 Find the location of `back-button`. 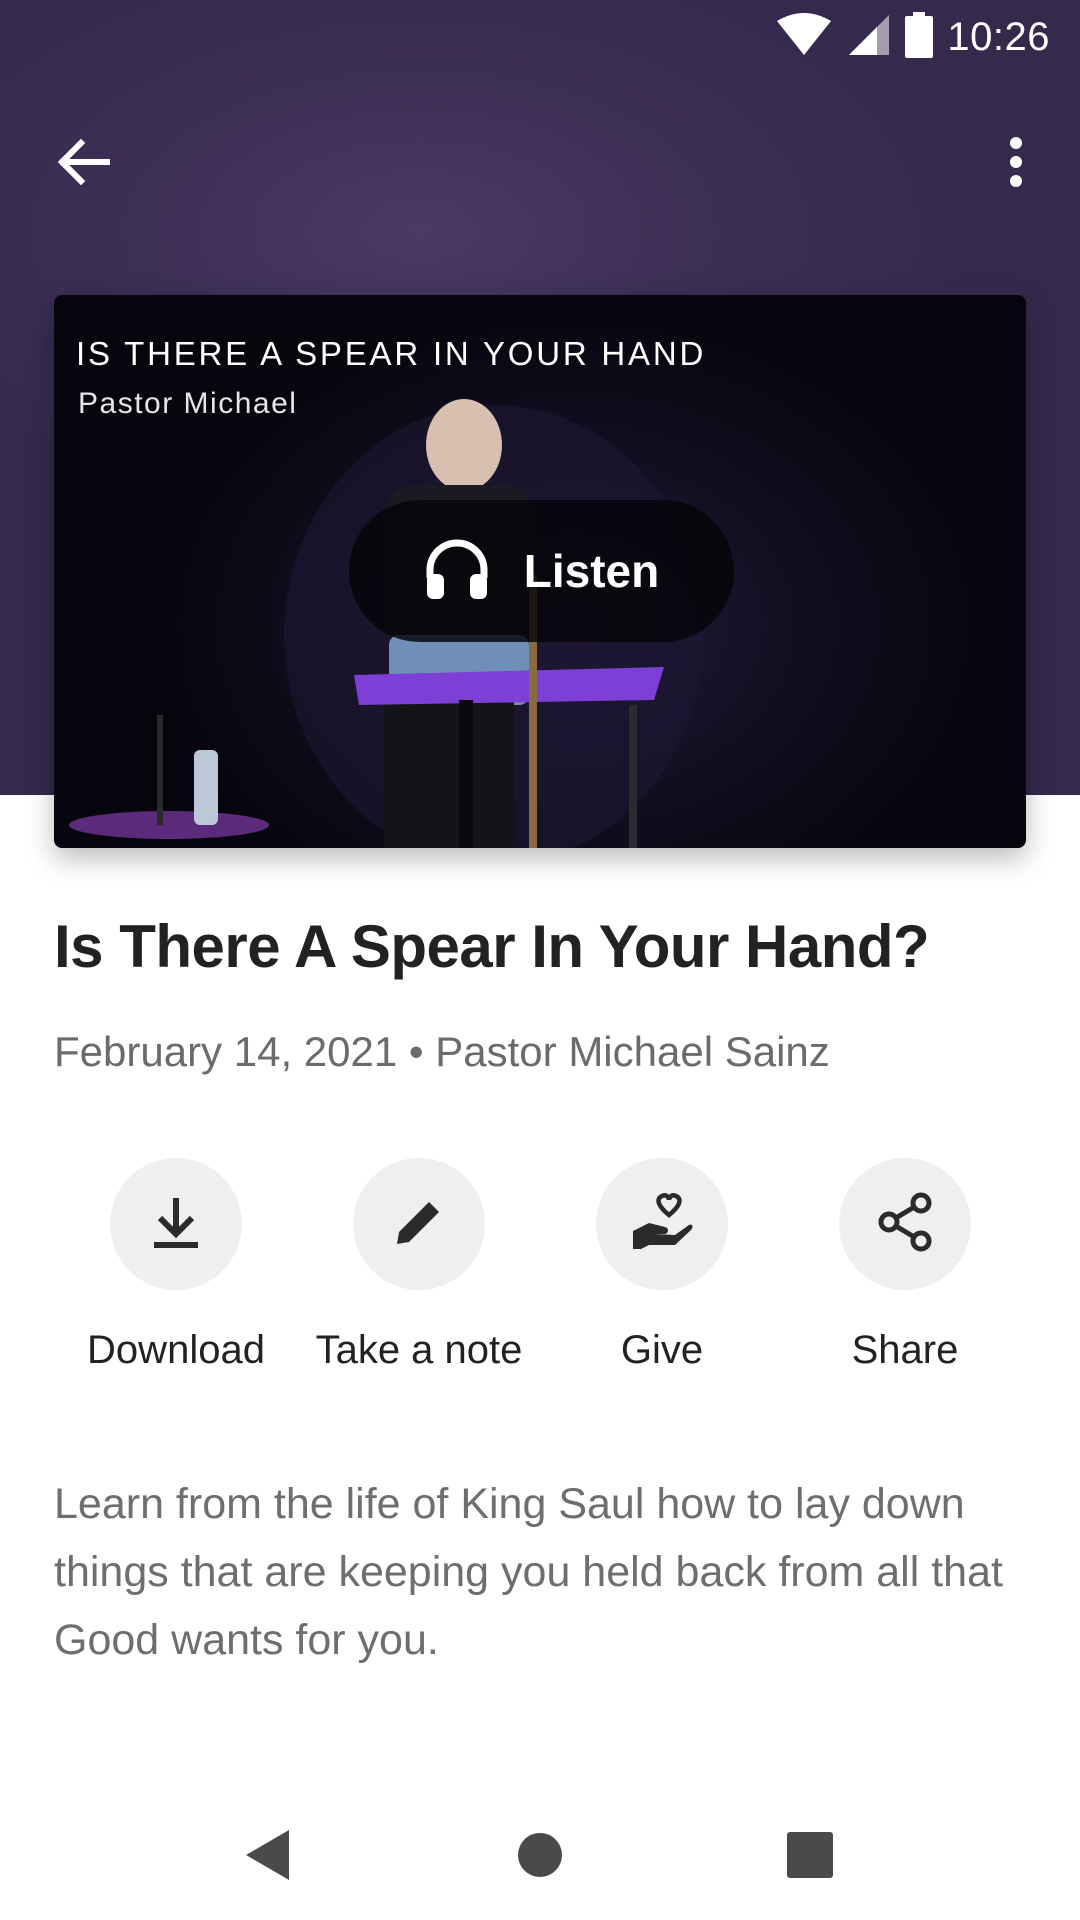

back-button is located at coordinates (84, 164).